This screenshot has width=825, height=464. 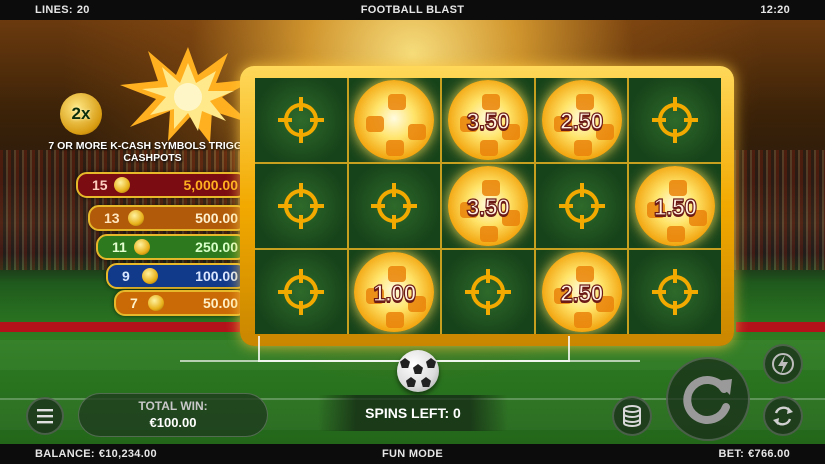 What do you see at coordinates (119, 247) in the screenshot?
I see `paytable-symbol-count: 11` at bounding box center [119, 247].